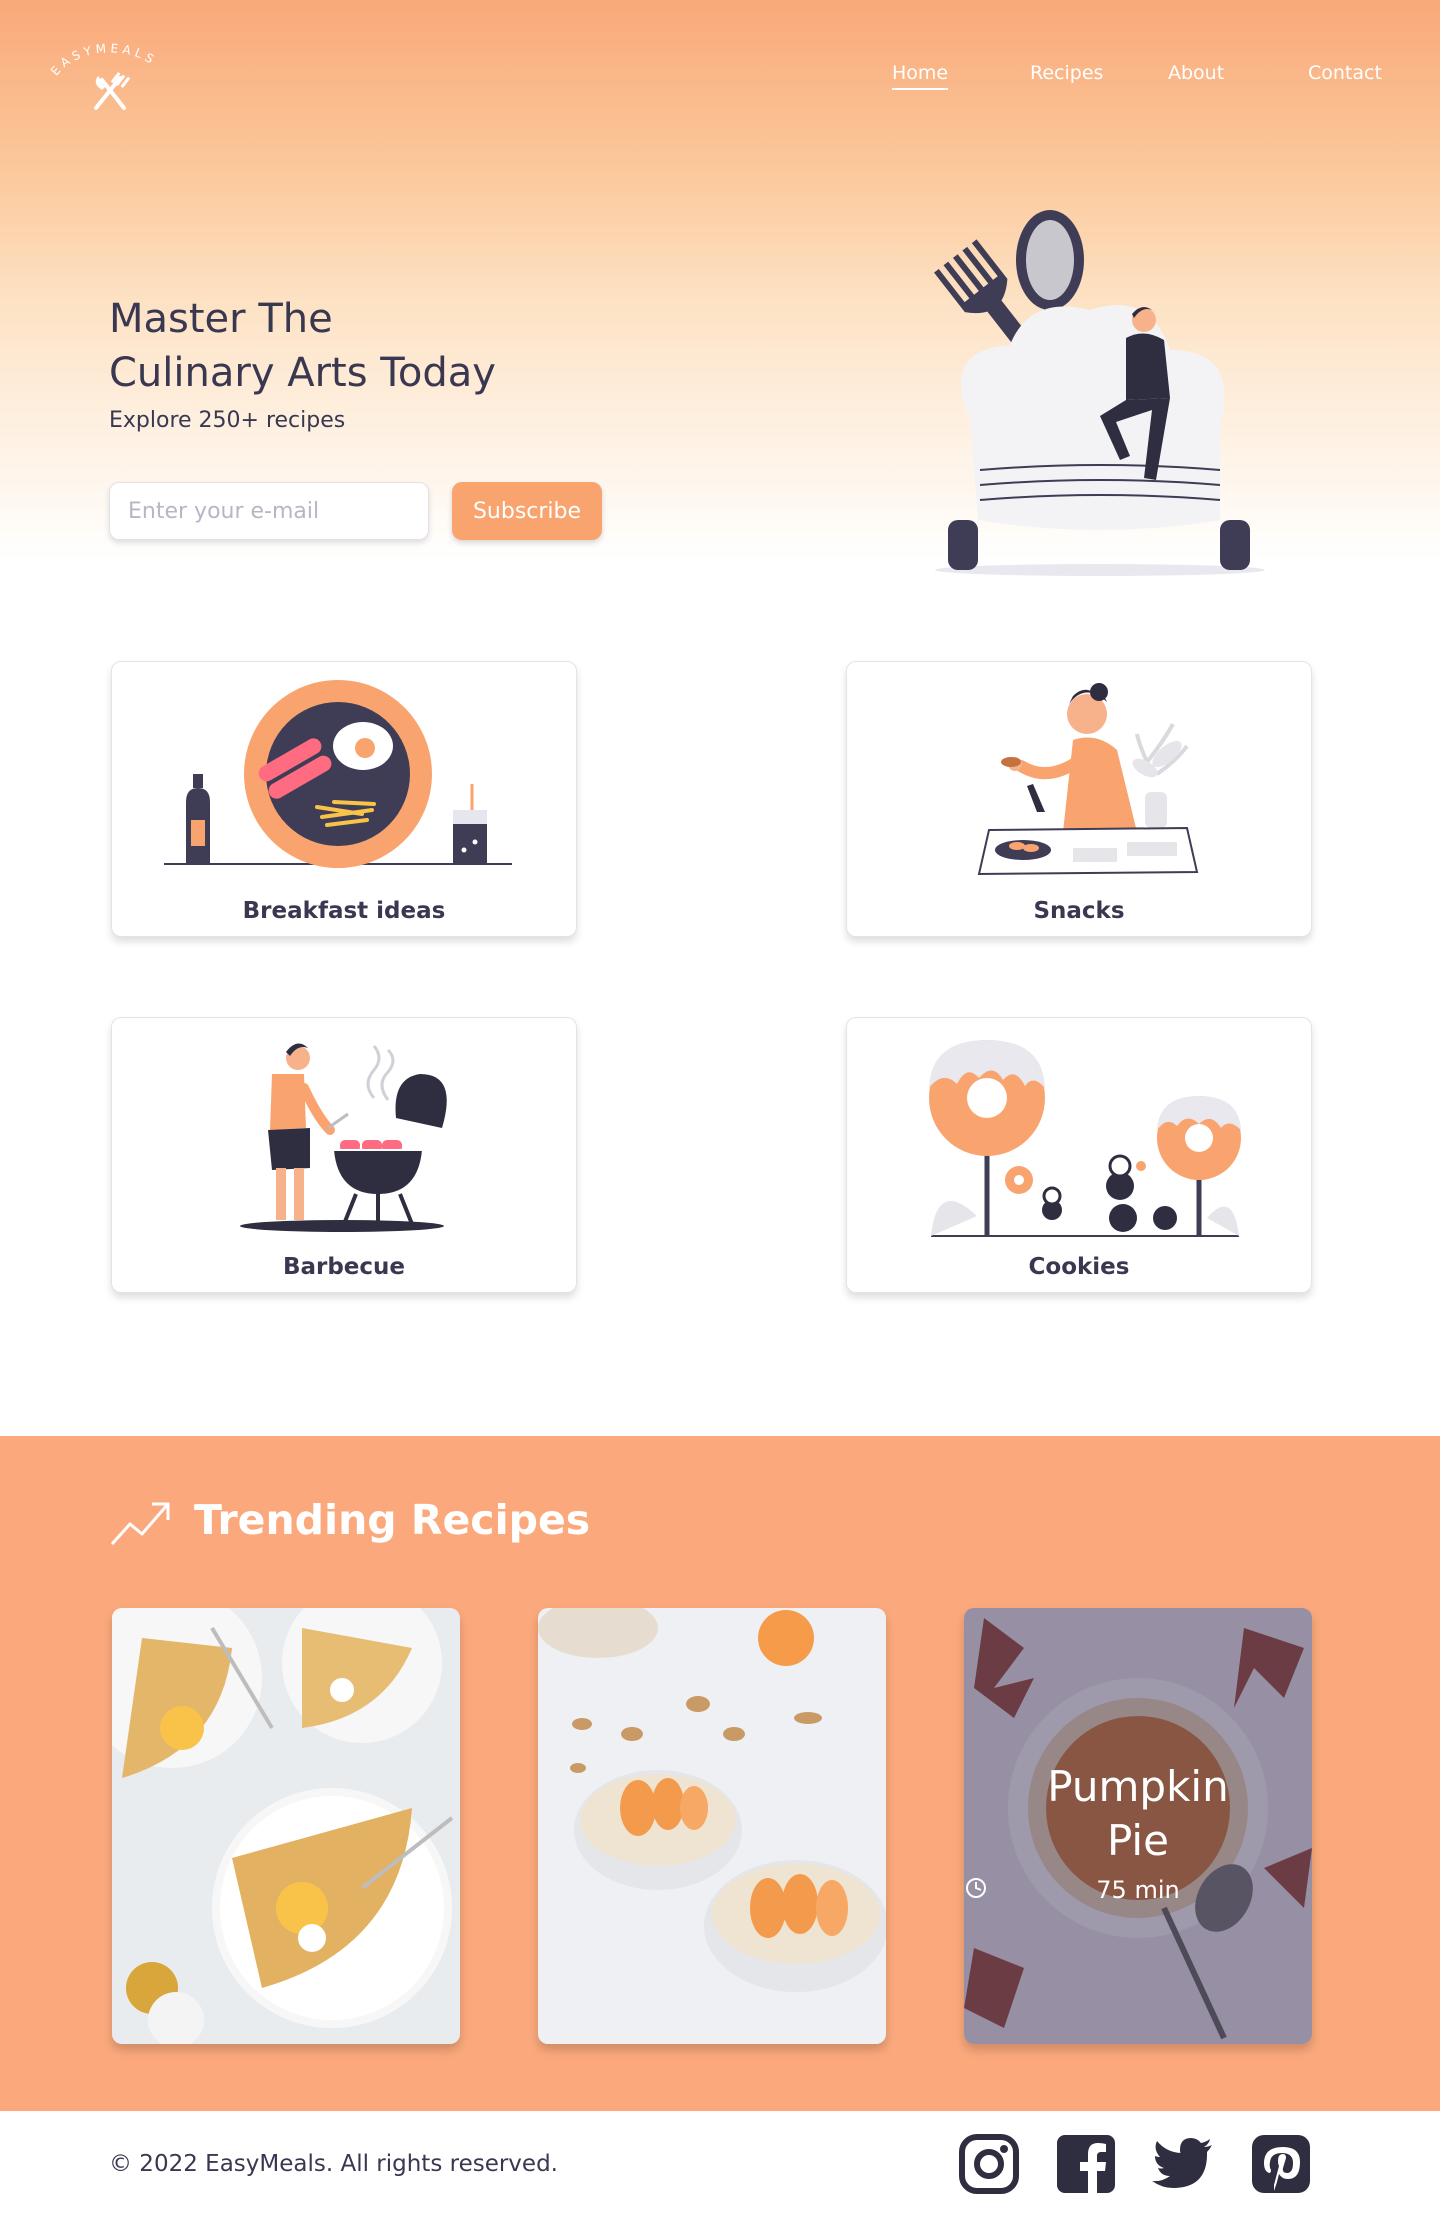 The image size is (1440, 2217). I want to click on copyright-text: © 2022 EasyMeals. All rights reserved., so click(333, 2164).